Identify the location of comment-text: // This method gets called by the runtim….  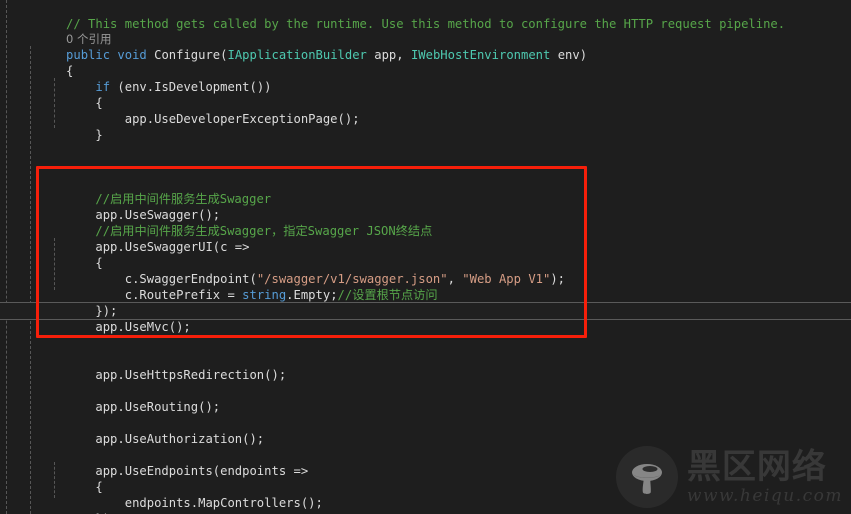
(426, 24).